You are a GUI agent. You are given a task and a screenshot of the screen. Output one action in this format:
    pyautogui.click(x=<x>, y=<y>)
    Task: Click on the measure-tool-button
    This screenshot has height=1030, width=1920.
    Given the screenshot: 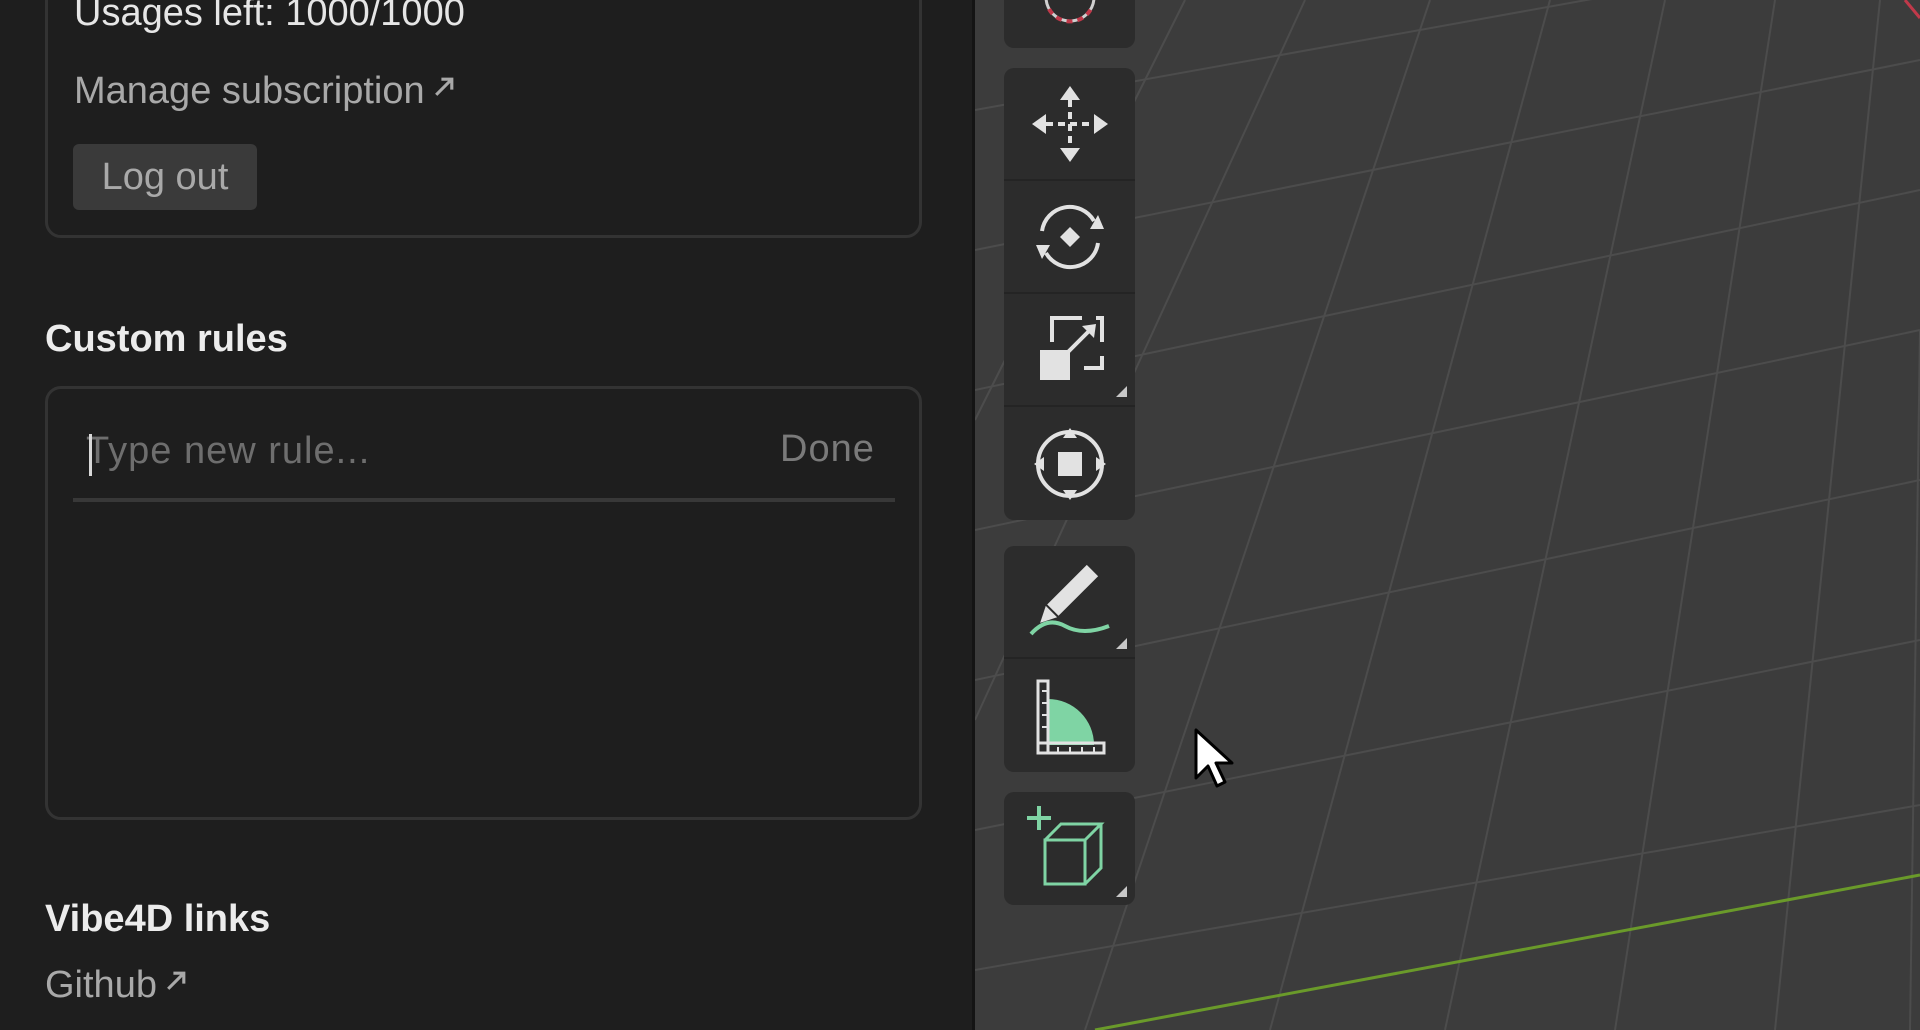 What is the action you would take?
    pyautogui.click(x=1069, y=715)
    